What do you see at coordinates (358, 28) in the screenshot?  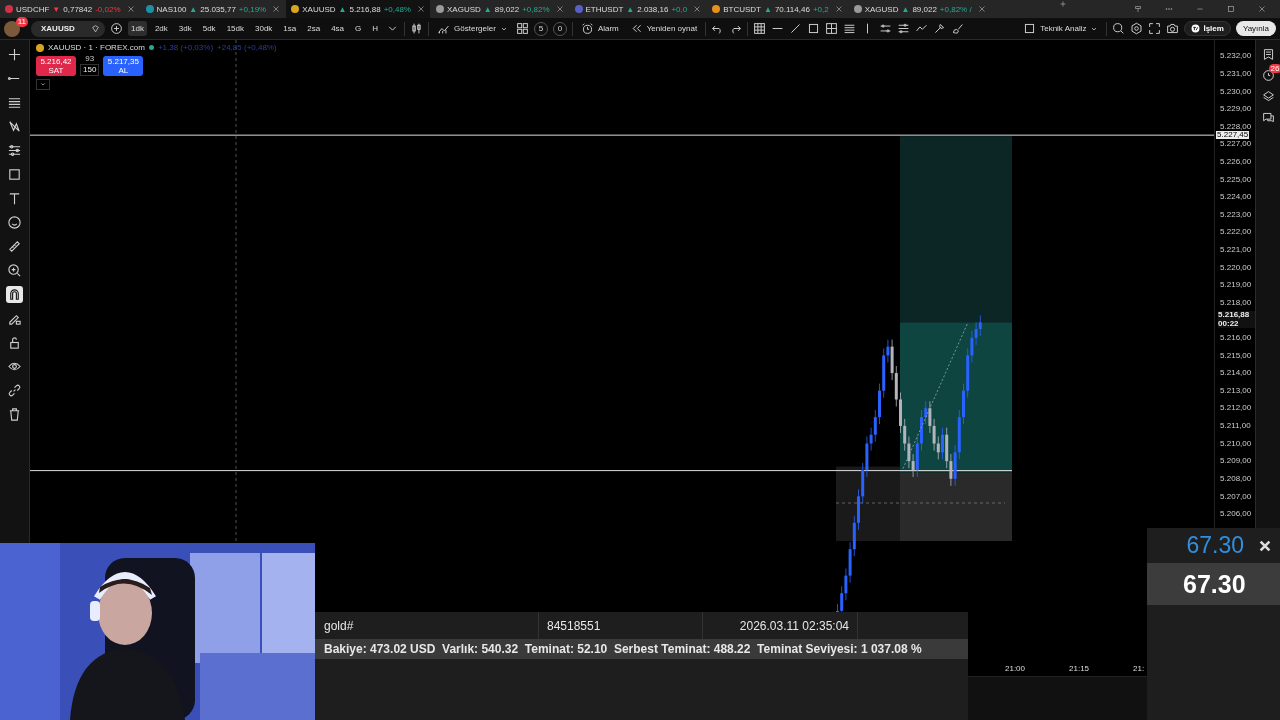 I see `interval-button: G` at bounding box center [358, 28].